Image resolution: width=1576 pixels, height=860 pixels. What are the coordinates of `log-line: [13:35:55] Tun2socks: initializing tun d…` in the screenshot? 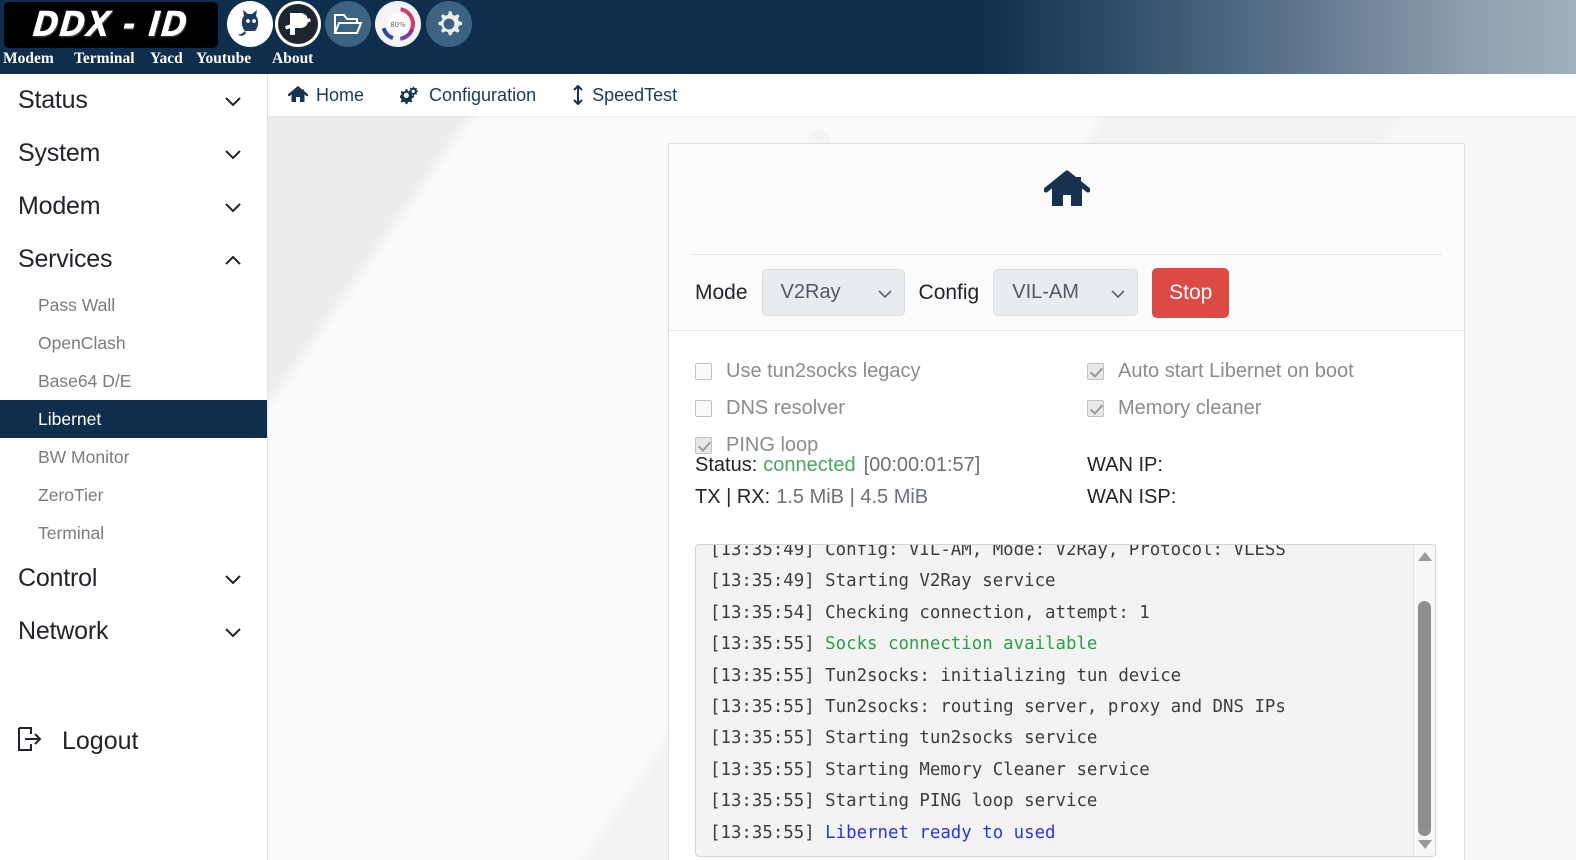 It's located at (946, 675).